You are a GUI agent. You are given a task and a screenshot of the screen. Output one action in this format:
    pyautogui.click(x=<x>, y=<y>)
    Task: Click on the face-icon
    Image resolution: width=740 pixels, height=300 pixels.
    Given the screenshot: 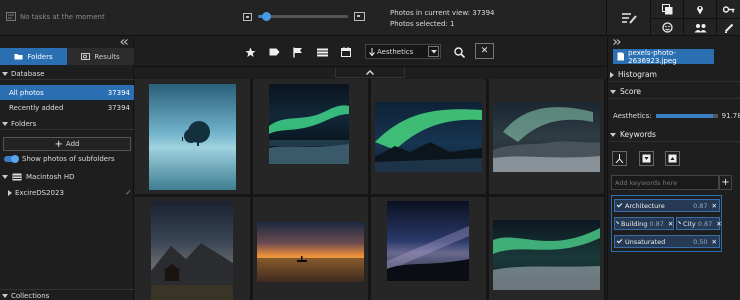 What is the action you would take?
    pyautogui.click(x=667, y=27)
    